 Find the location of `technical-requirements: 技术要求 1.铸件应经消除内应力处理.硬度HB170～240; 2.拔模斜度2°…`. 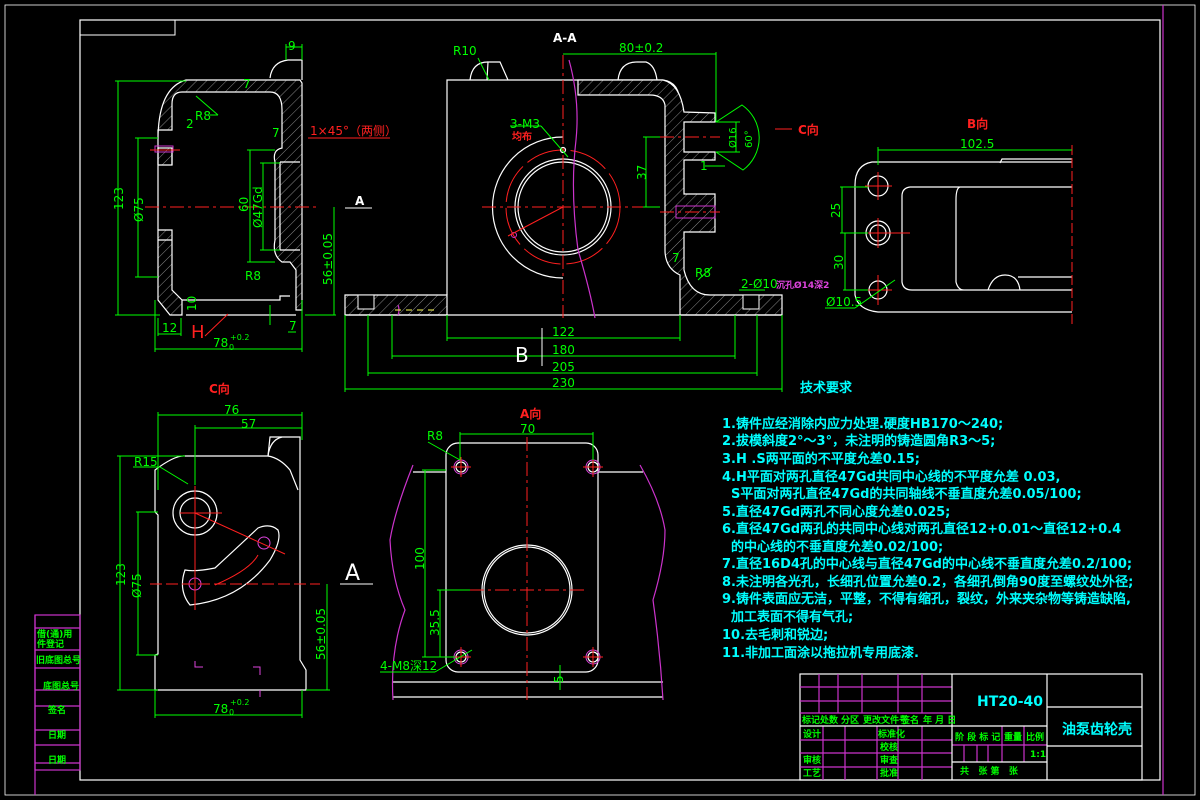

technical-requirements: 技术要求 1.铸件应经消除内应力处理.硬度HB170～240; 2.拔模斜度2°… is located at coordinates (927, 520).